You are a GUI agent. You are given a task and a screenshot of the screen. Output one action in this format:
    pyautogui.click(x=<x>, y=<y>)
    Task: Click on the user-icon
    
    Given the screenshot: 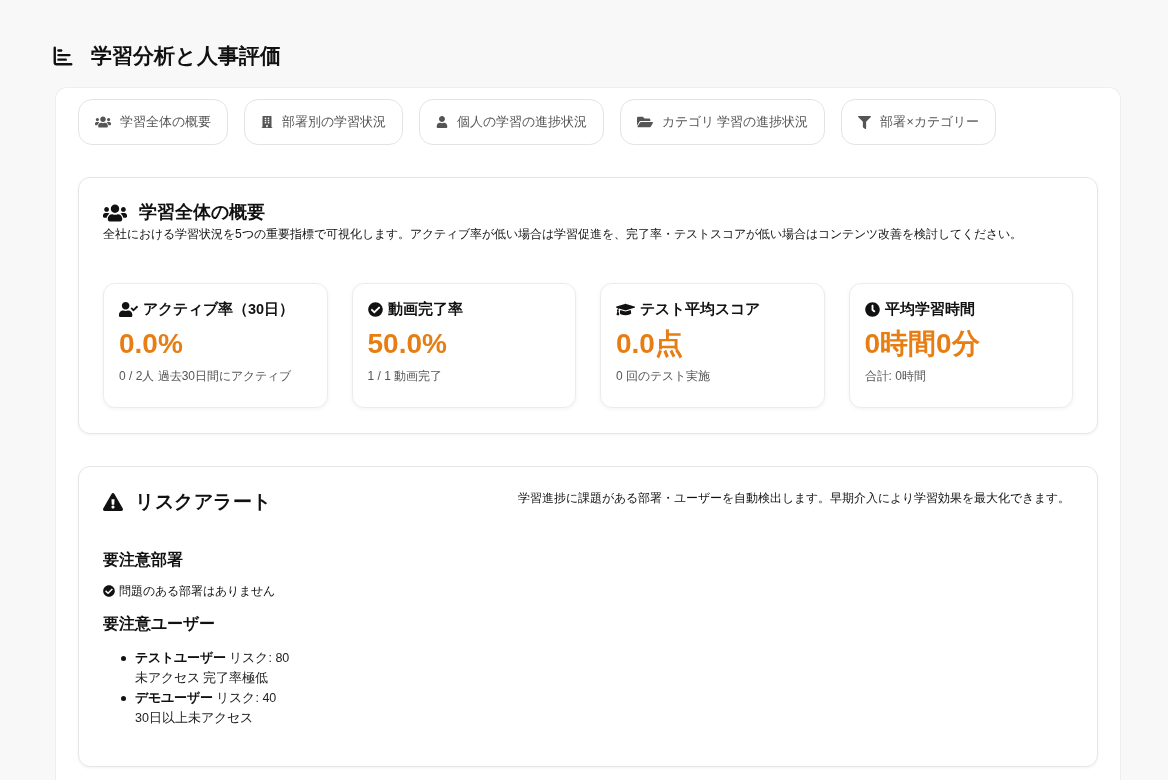 What is the action you would take?
    pyautogui.click(x=442, y=122)
    